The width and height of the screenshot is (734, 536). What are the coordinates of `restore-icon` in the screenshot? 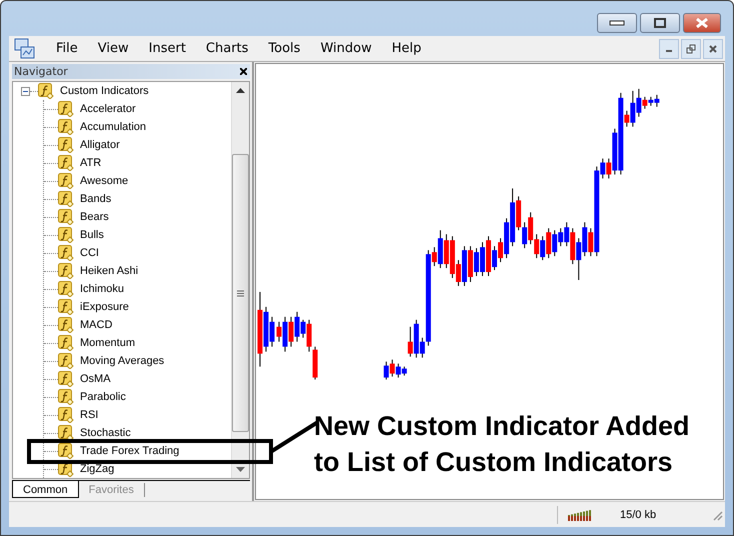 It's located at (691, 49).